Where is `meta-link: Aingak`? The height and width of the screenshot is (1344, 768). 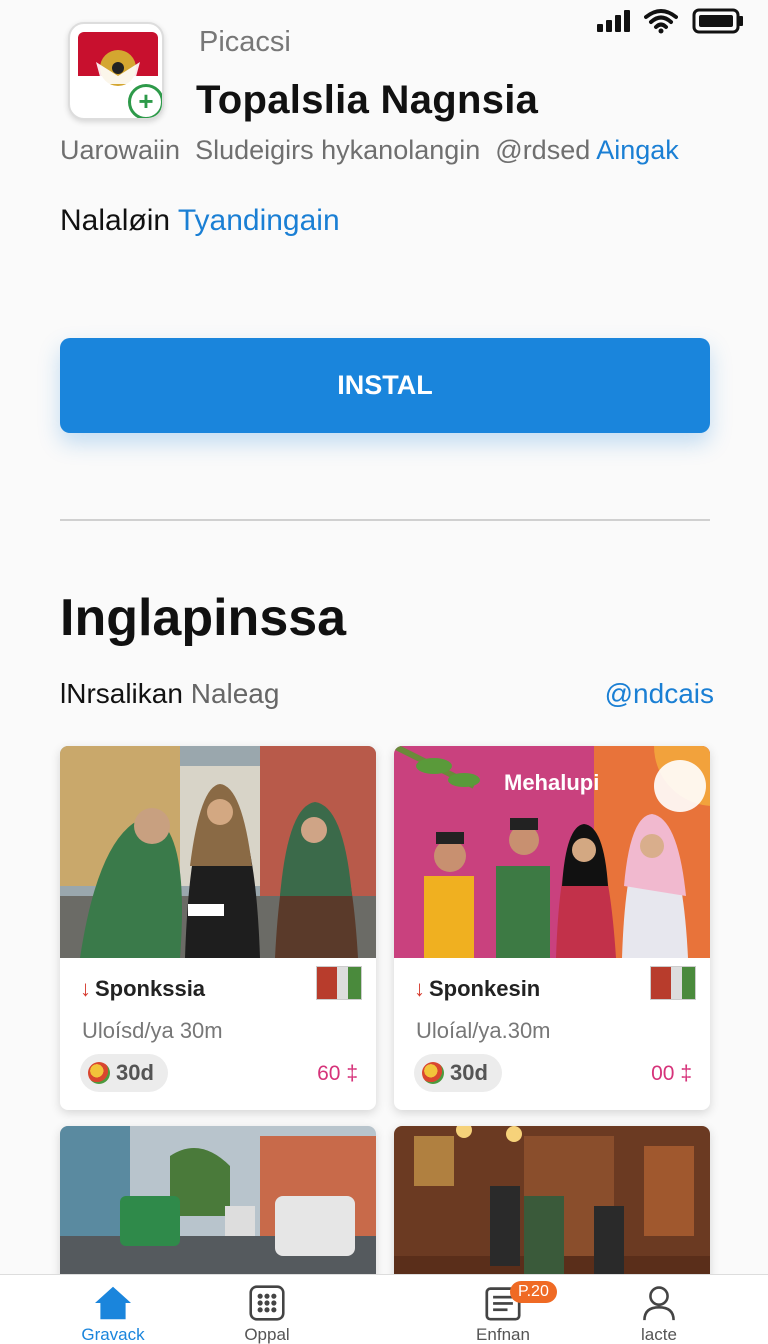 meta-link: Aingak is located at coordinates (637, 150).